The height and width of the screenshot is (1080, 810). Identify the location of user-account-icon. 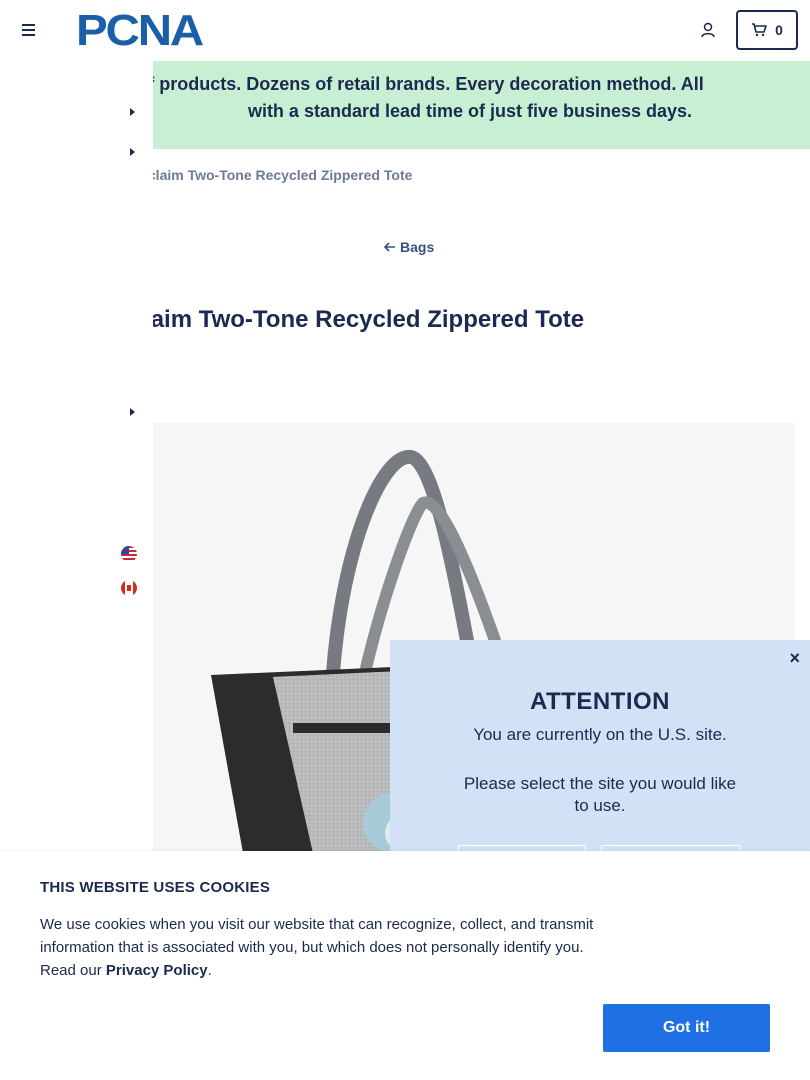
(708, 30).